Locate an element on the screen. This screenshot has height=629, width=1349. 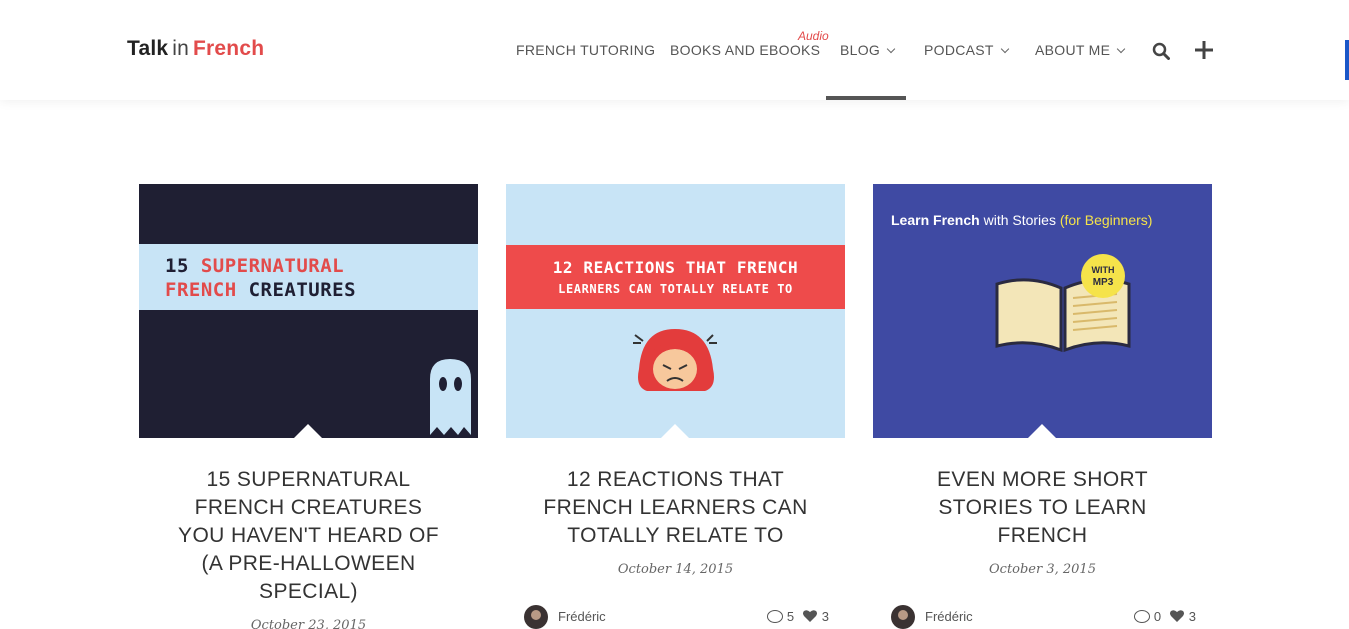
ghost-icon is located at coordinates (450, 397).